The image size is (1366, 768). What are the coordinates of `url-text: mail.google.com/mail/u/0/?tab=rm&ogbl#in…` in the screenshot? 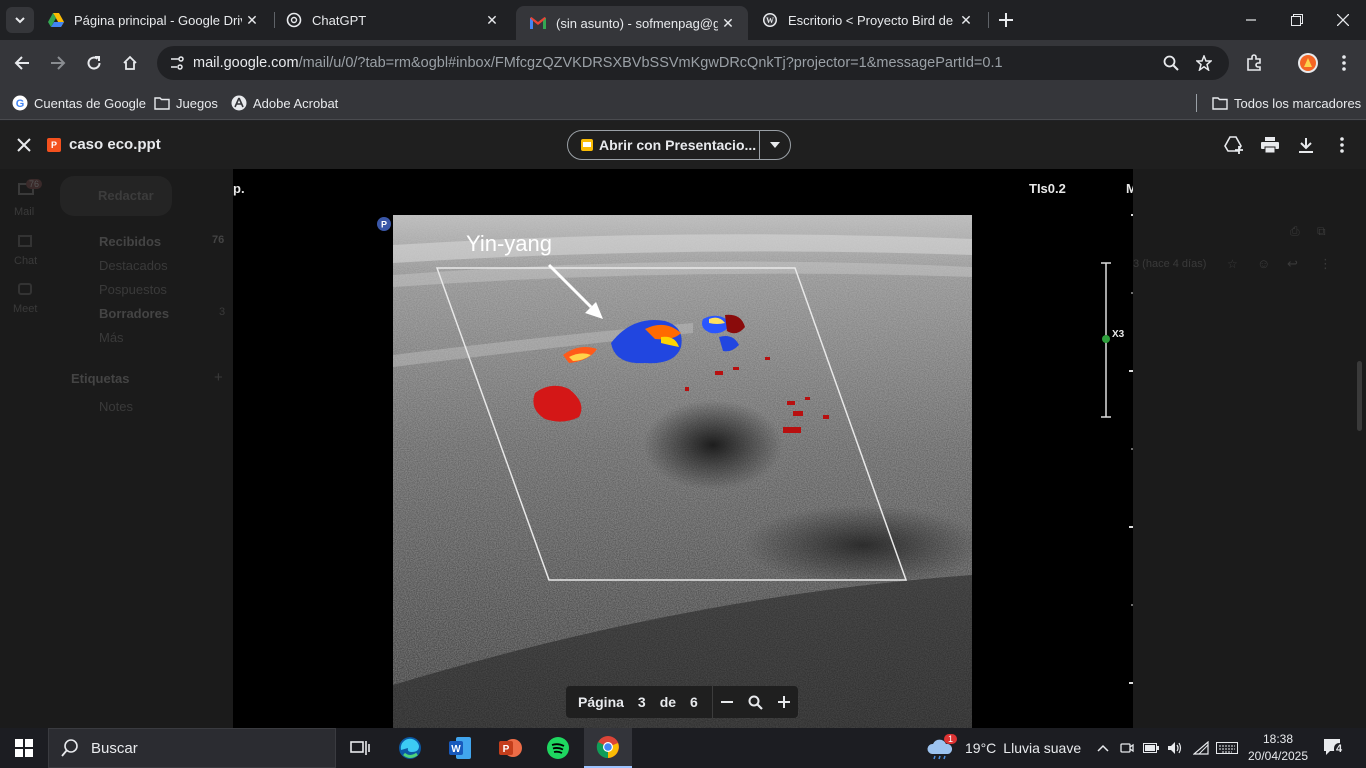 It's located at (598, 63).